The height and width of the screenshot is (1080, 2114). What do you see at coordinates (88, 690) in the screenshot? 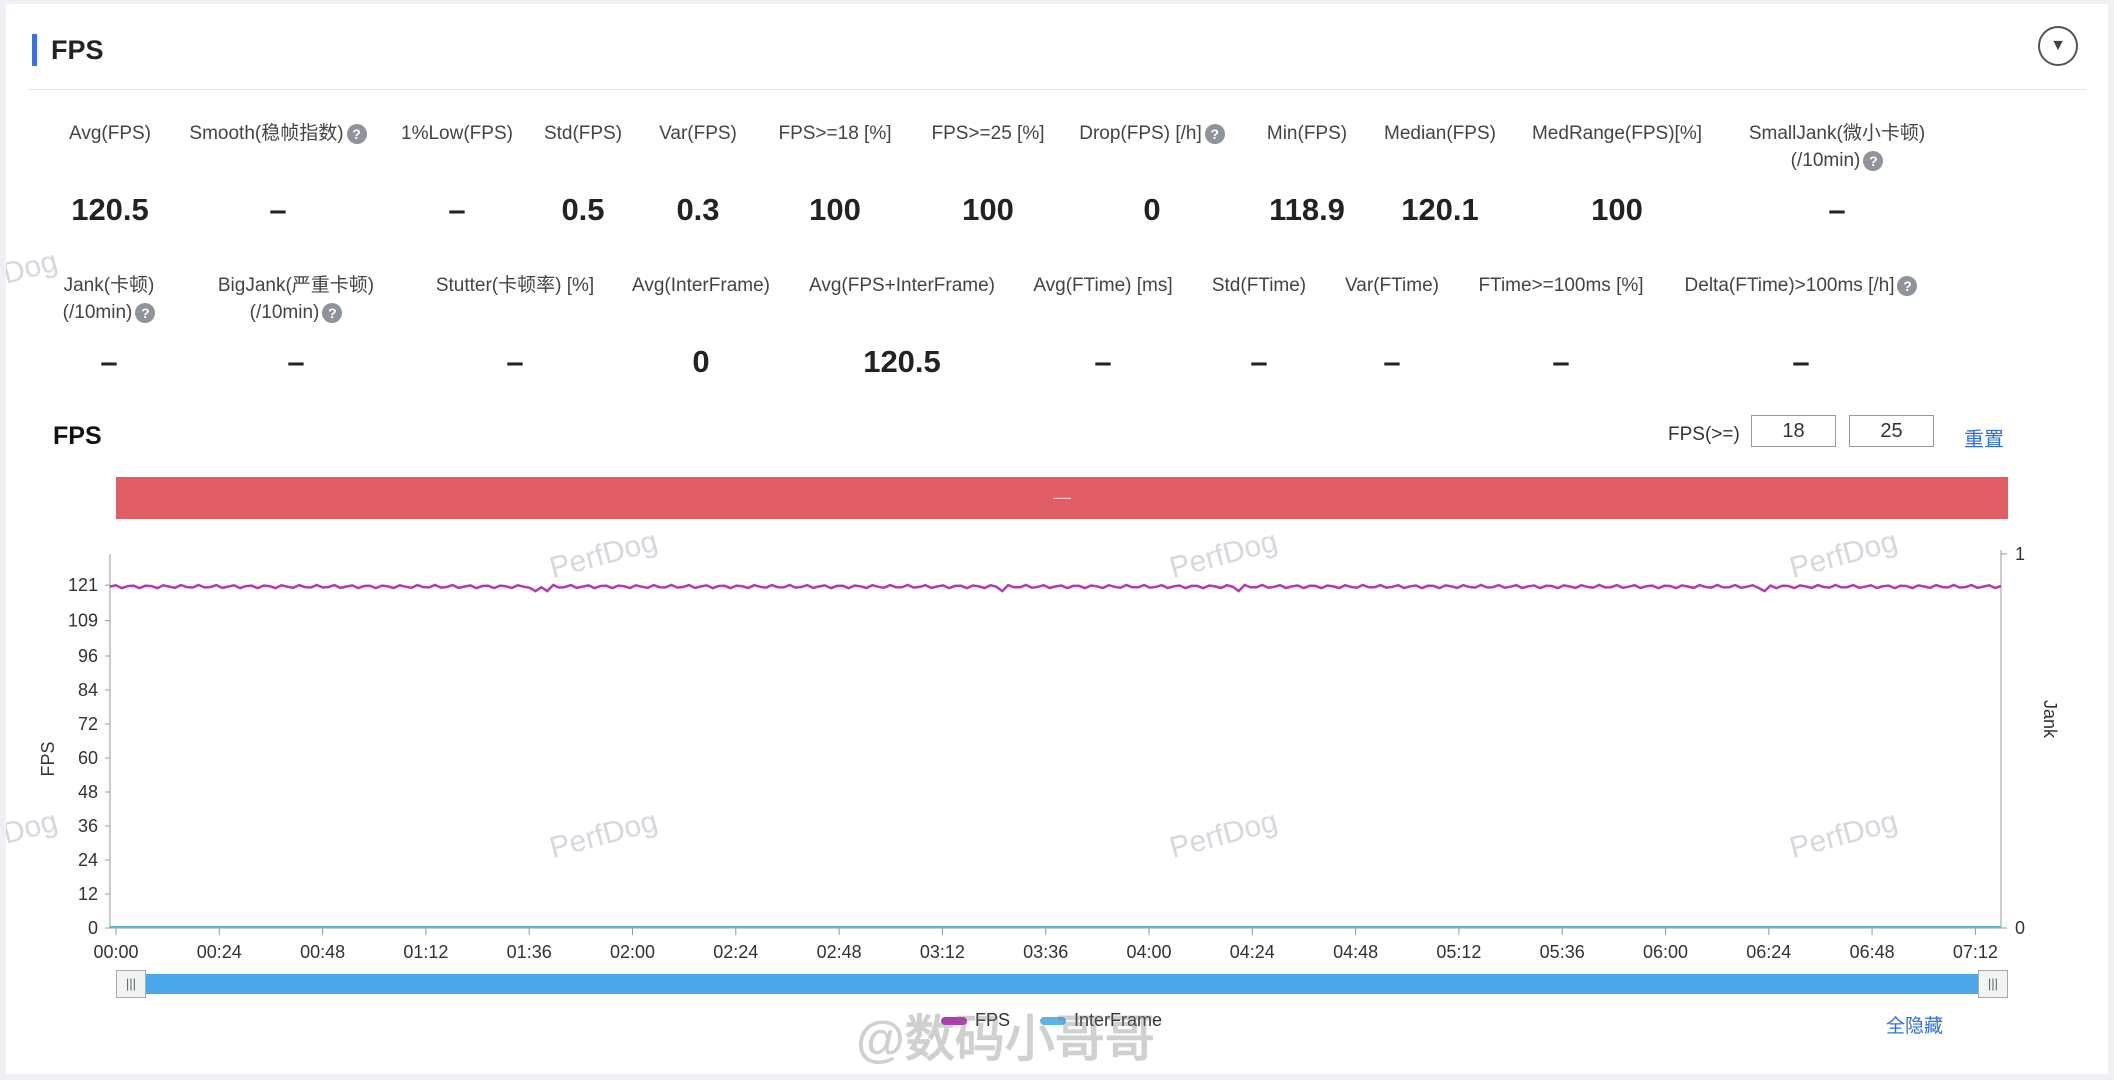
I see `y-tick-label: 84` at bounding box center [88, 690].